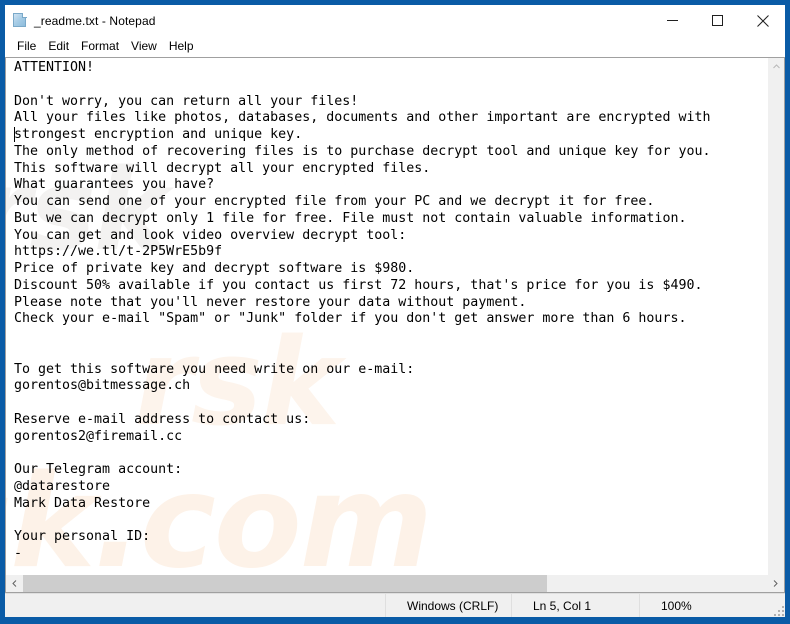  What do you see at coordinates (395, 20) in the screenshot?
I see `title-bar: _readme.txt - Notepad` at bounding box center [395, 20].